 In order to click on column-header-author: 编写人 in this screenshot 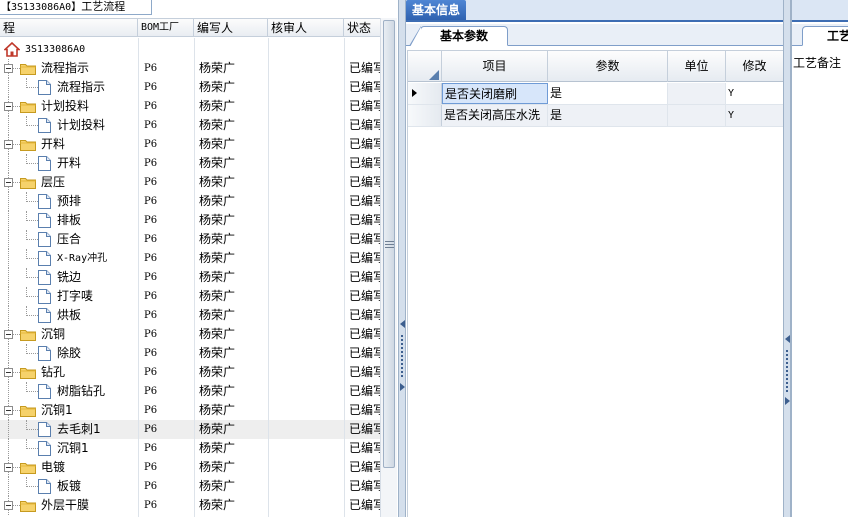, I will do `click(231, 28)`.